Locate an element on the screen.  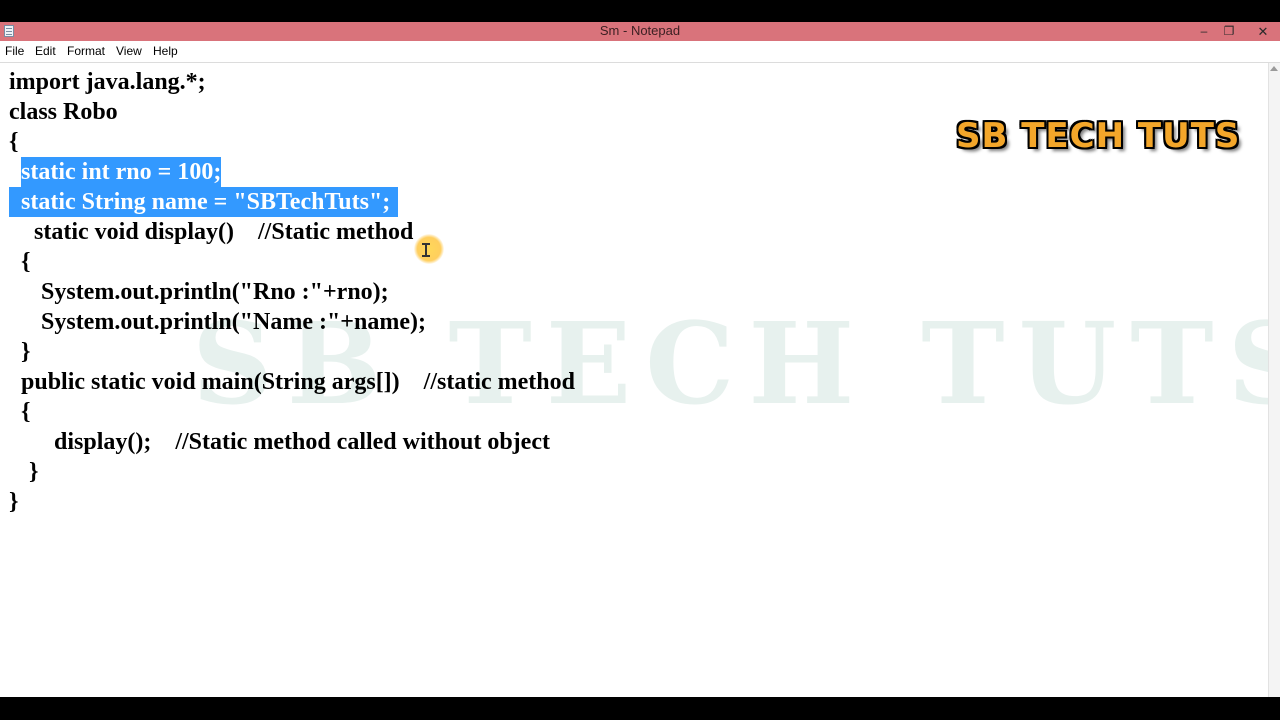
minimize-button: – is located at coordinates (1204, 31).